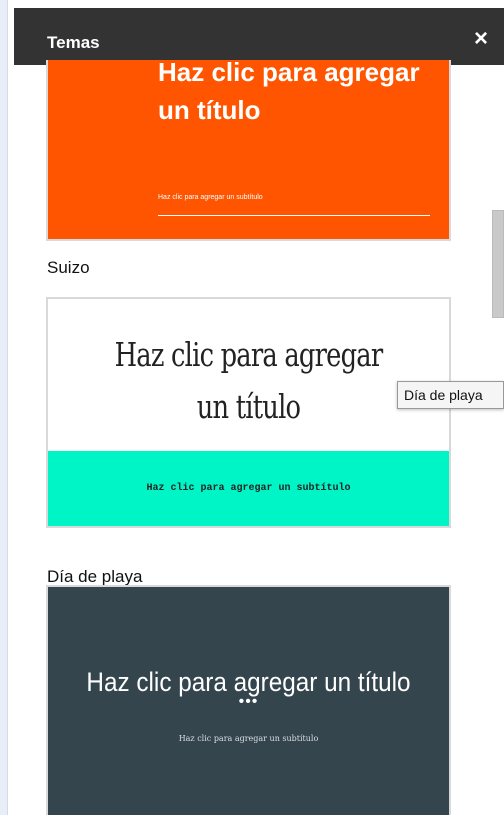 The width and height of the screenshot is (504, 815). Describe the element at coordinates (94, 577) in the screenshot. I see `theme-name-beach-day: Día de playa` at that location.